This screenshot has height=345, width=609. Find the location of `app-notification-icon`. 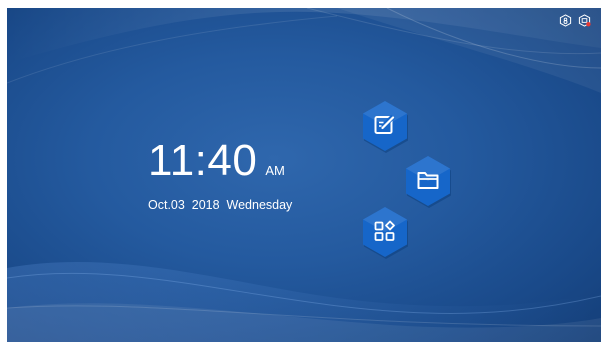

app-notification-icon is located at coordinates (584, 20).